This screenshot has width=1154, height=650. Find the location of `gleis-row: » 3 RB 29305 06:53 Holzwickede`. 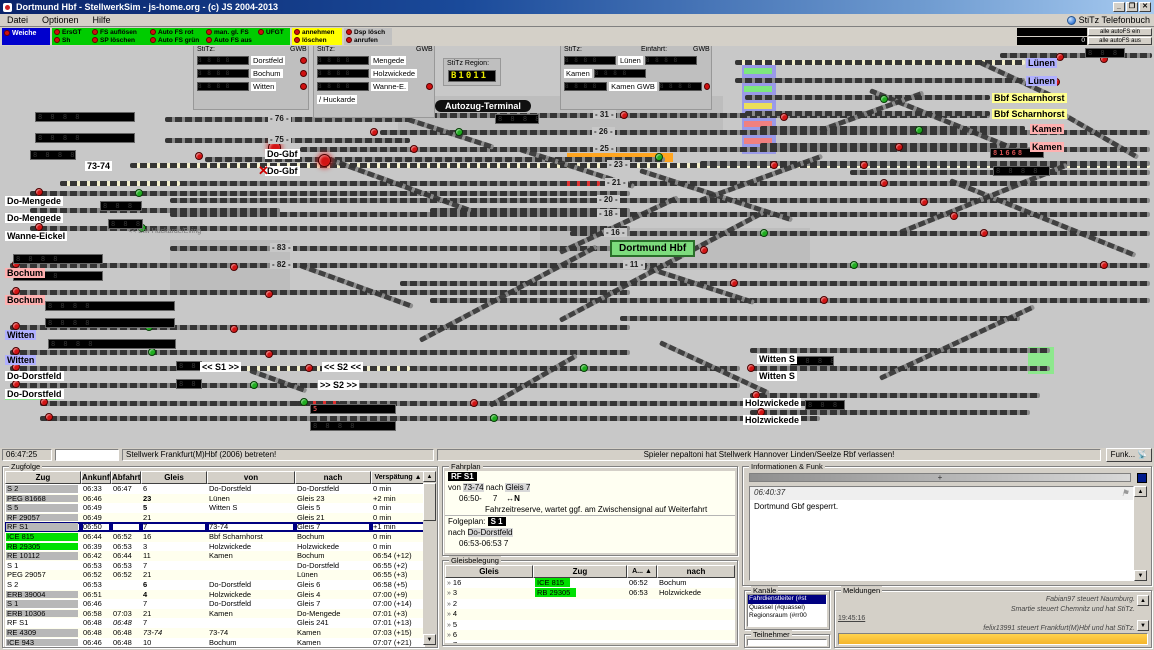

gleis-row: » 3 RB 29305 06:53 Holzwickede is located at coordinates (590, 593).